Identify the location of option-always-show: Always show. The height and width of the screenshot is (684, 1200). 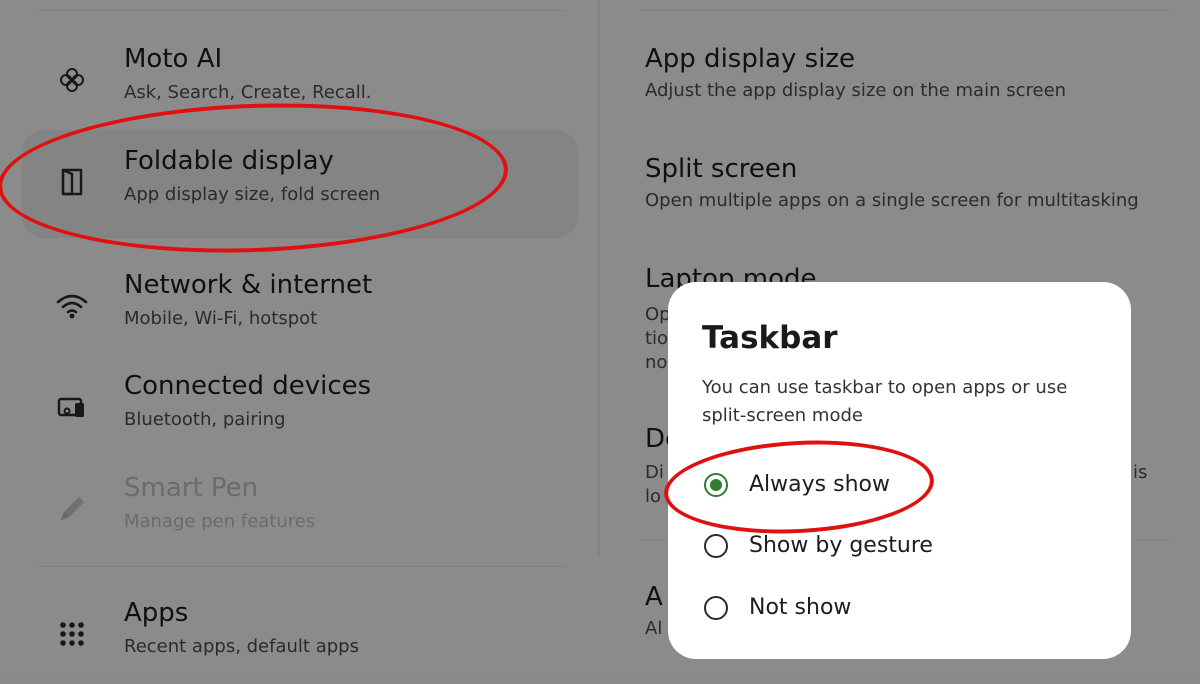
(892, 486).